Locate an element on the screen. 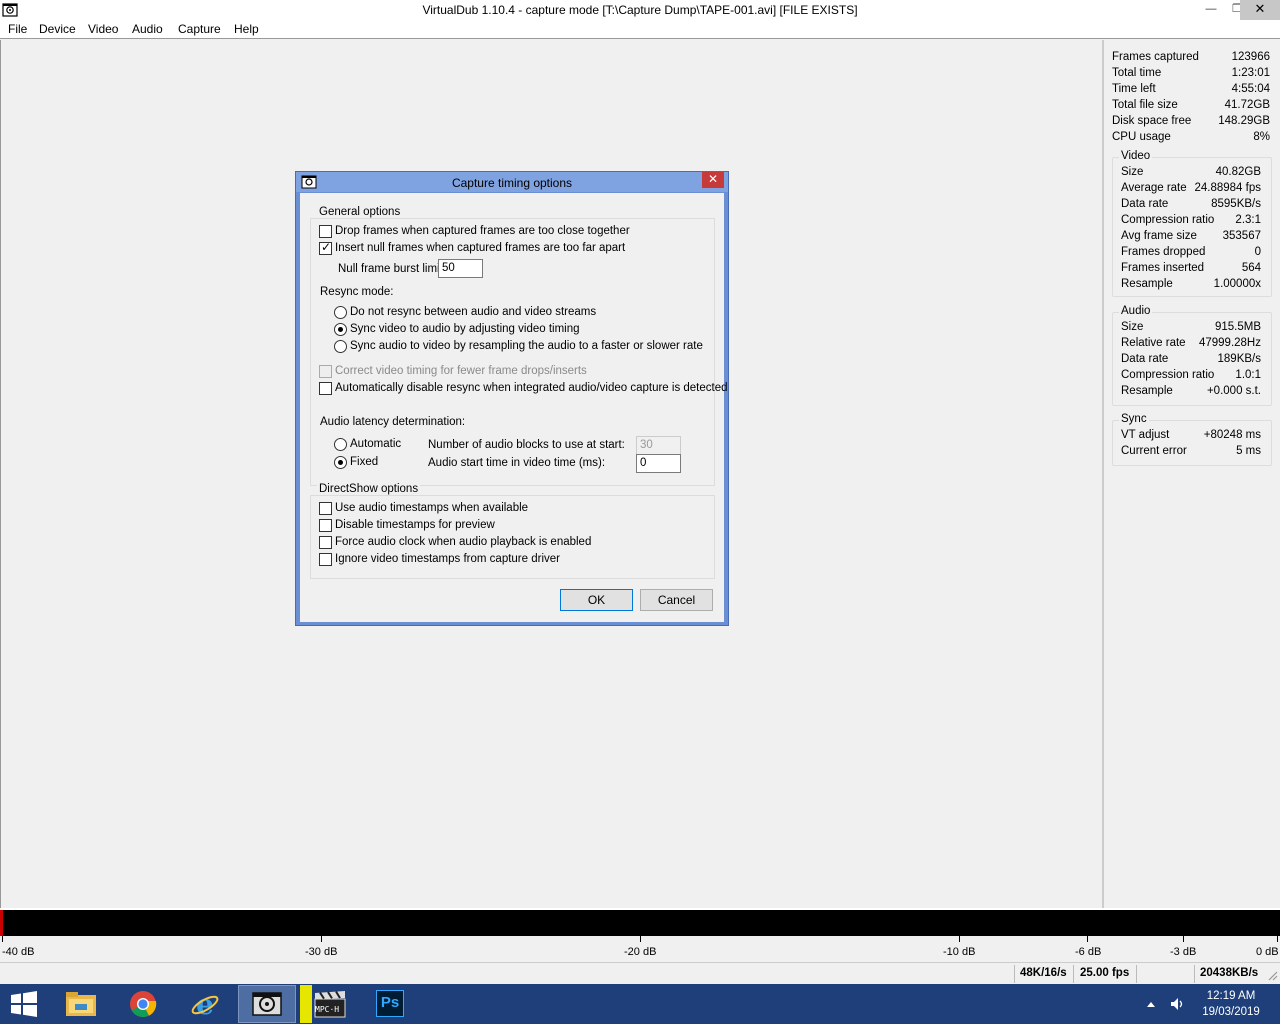 The width and height of the screenshot is (1280, 1024). audio-level-meter is located at coordinates (640, 922).